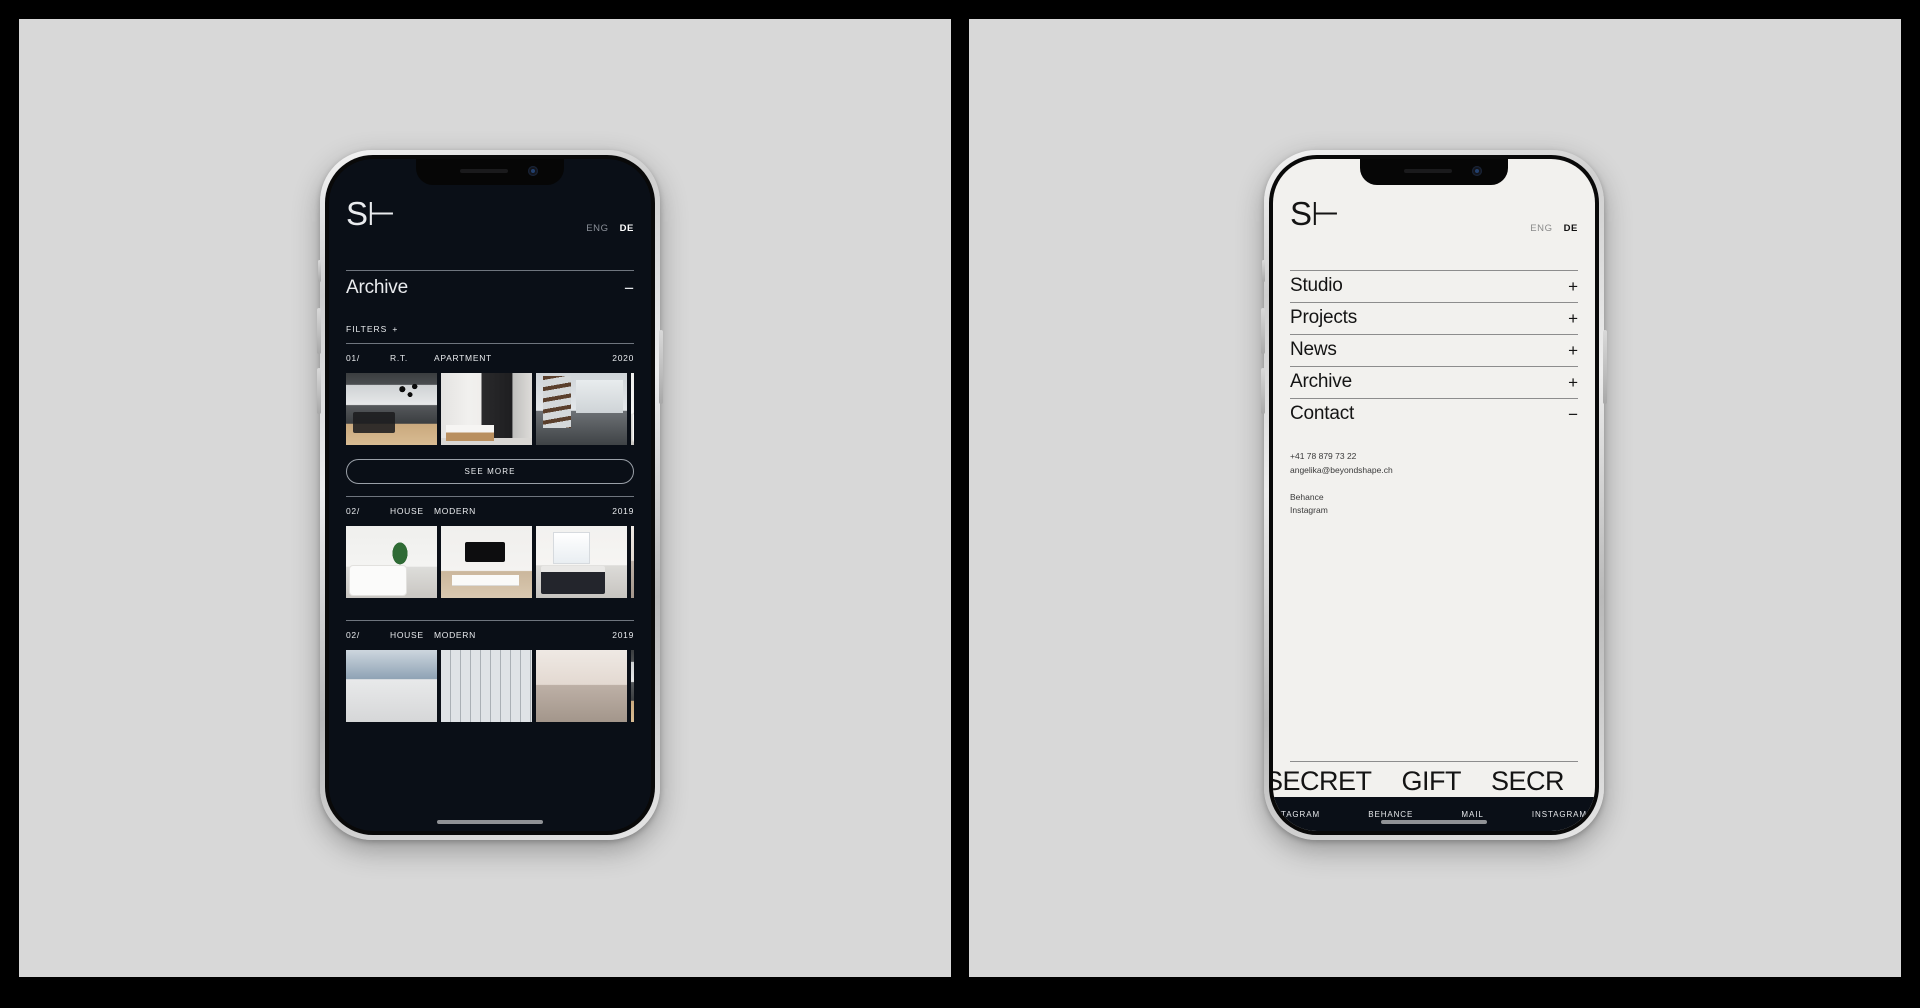 Image resolution: width=1920 pixels, height=1008 pixels. Describe the element at coordinates (1390, 814) in the screenshot. I see `footer-link-behance: BEHANCE` at that location.